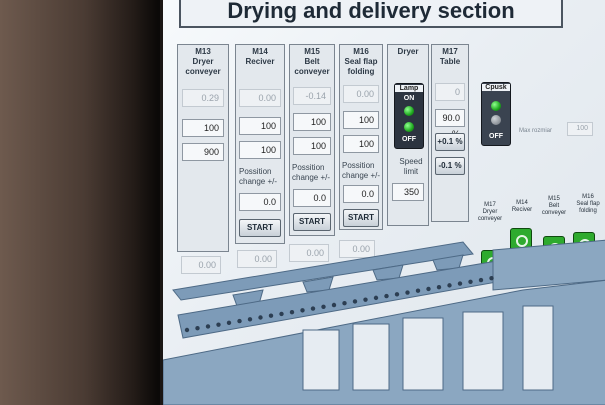 This screenshot has width=605, height=405. I want to click on m14-position-label: Possition change +/-, so click(258, 176).